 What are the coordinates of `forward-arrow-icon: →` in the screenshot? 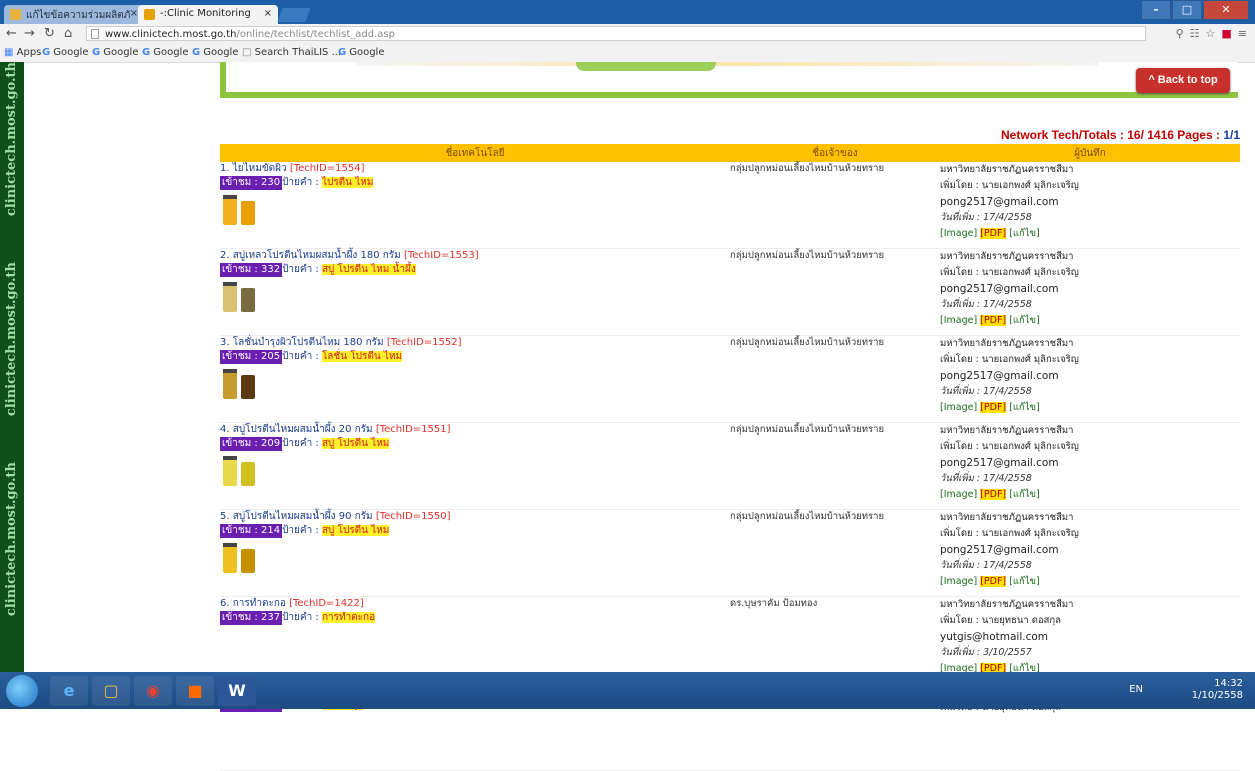 It's located at (29, 33).